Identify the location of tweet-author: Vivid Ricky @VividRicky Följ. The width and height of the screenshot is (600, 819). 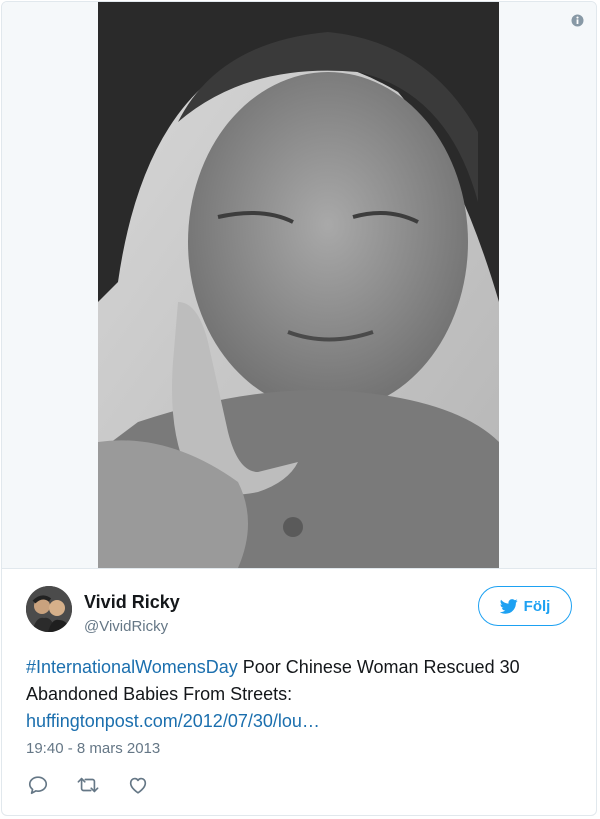
(306, 612).